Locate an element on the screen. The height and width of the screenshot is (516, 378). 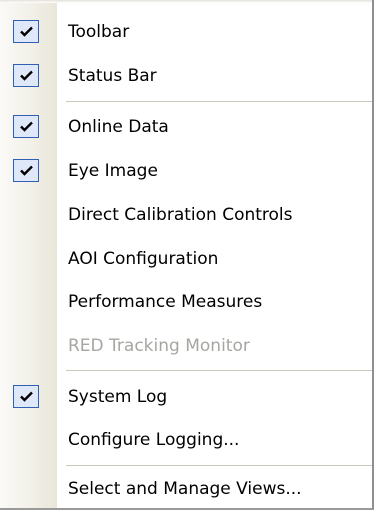
menu-item-label: Online Data is located at coordinates (118, 127).